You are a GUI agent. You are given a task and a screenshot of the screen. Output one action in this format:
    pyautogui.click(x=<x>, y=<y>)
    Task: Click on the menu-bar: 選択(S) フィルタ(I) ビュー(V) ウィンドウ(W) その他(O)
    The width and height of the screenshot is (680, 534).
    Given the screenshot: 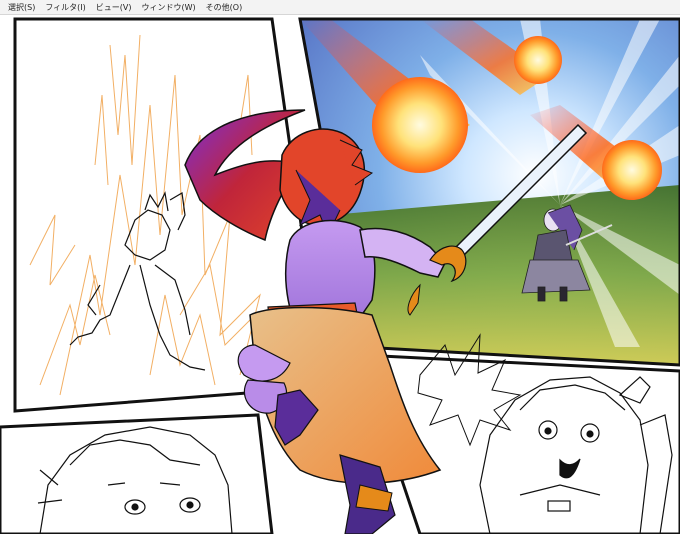 What is the action you would take?
    pyautogui.click(x=340, y=7)
    